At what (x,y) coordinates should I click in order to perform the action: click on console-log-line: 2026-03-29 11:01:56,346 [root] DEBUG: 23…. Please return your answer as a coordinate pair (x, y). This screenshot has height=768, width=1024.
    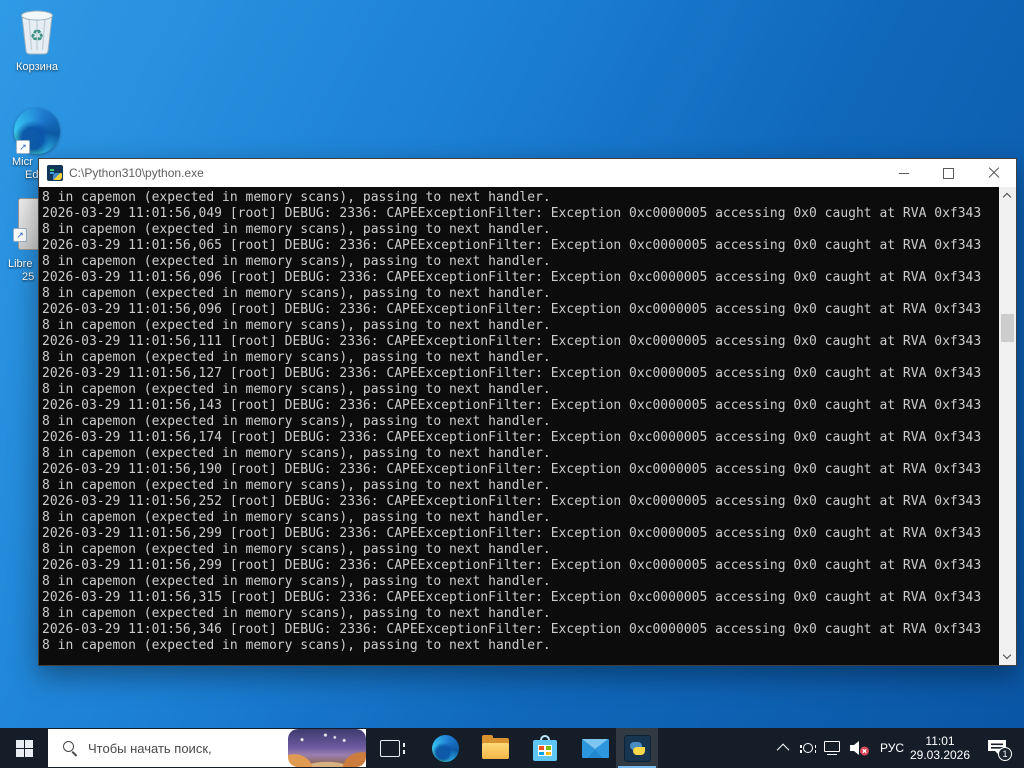
    Looking at the image, I should click on (512, 629).